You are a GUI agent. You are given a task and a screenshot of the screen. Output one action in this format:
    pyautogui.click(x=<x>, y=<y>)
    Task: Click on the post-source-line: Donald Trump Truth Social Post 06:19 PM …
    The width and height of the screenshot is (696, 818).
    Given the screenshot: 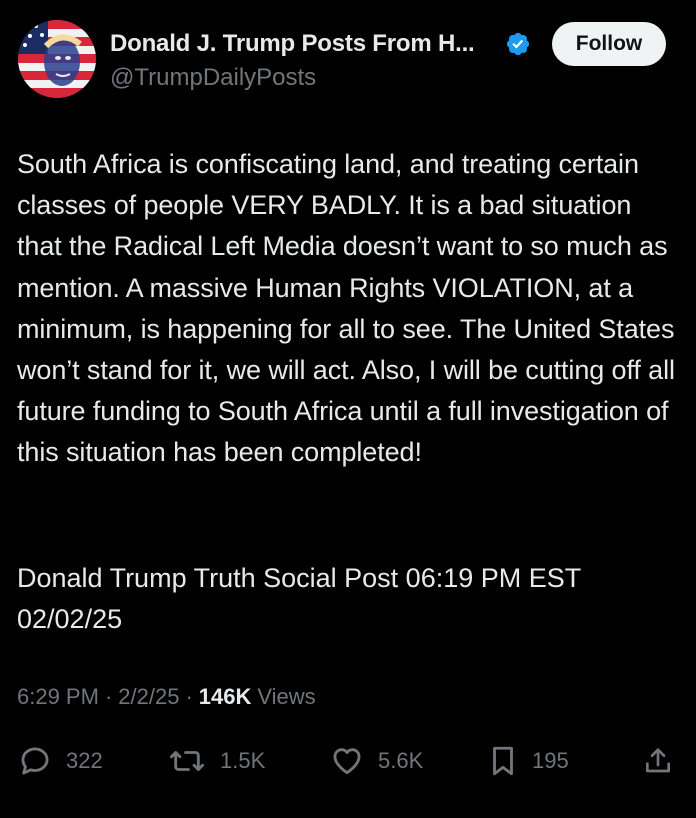 What is the action you would take?
    pyautogui.click(x=303, y=598)
    